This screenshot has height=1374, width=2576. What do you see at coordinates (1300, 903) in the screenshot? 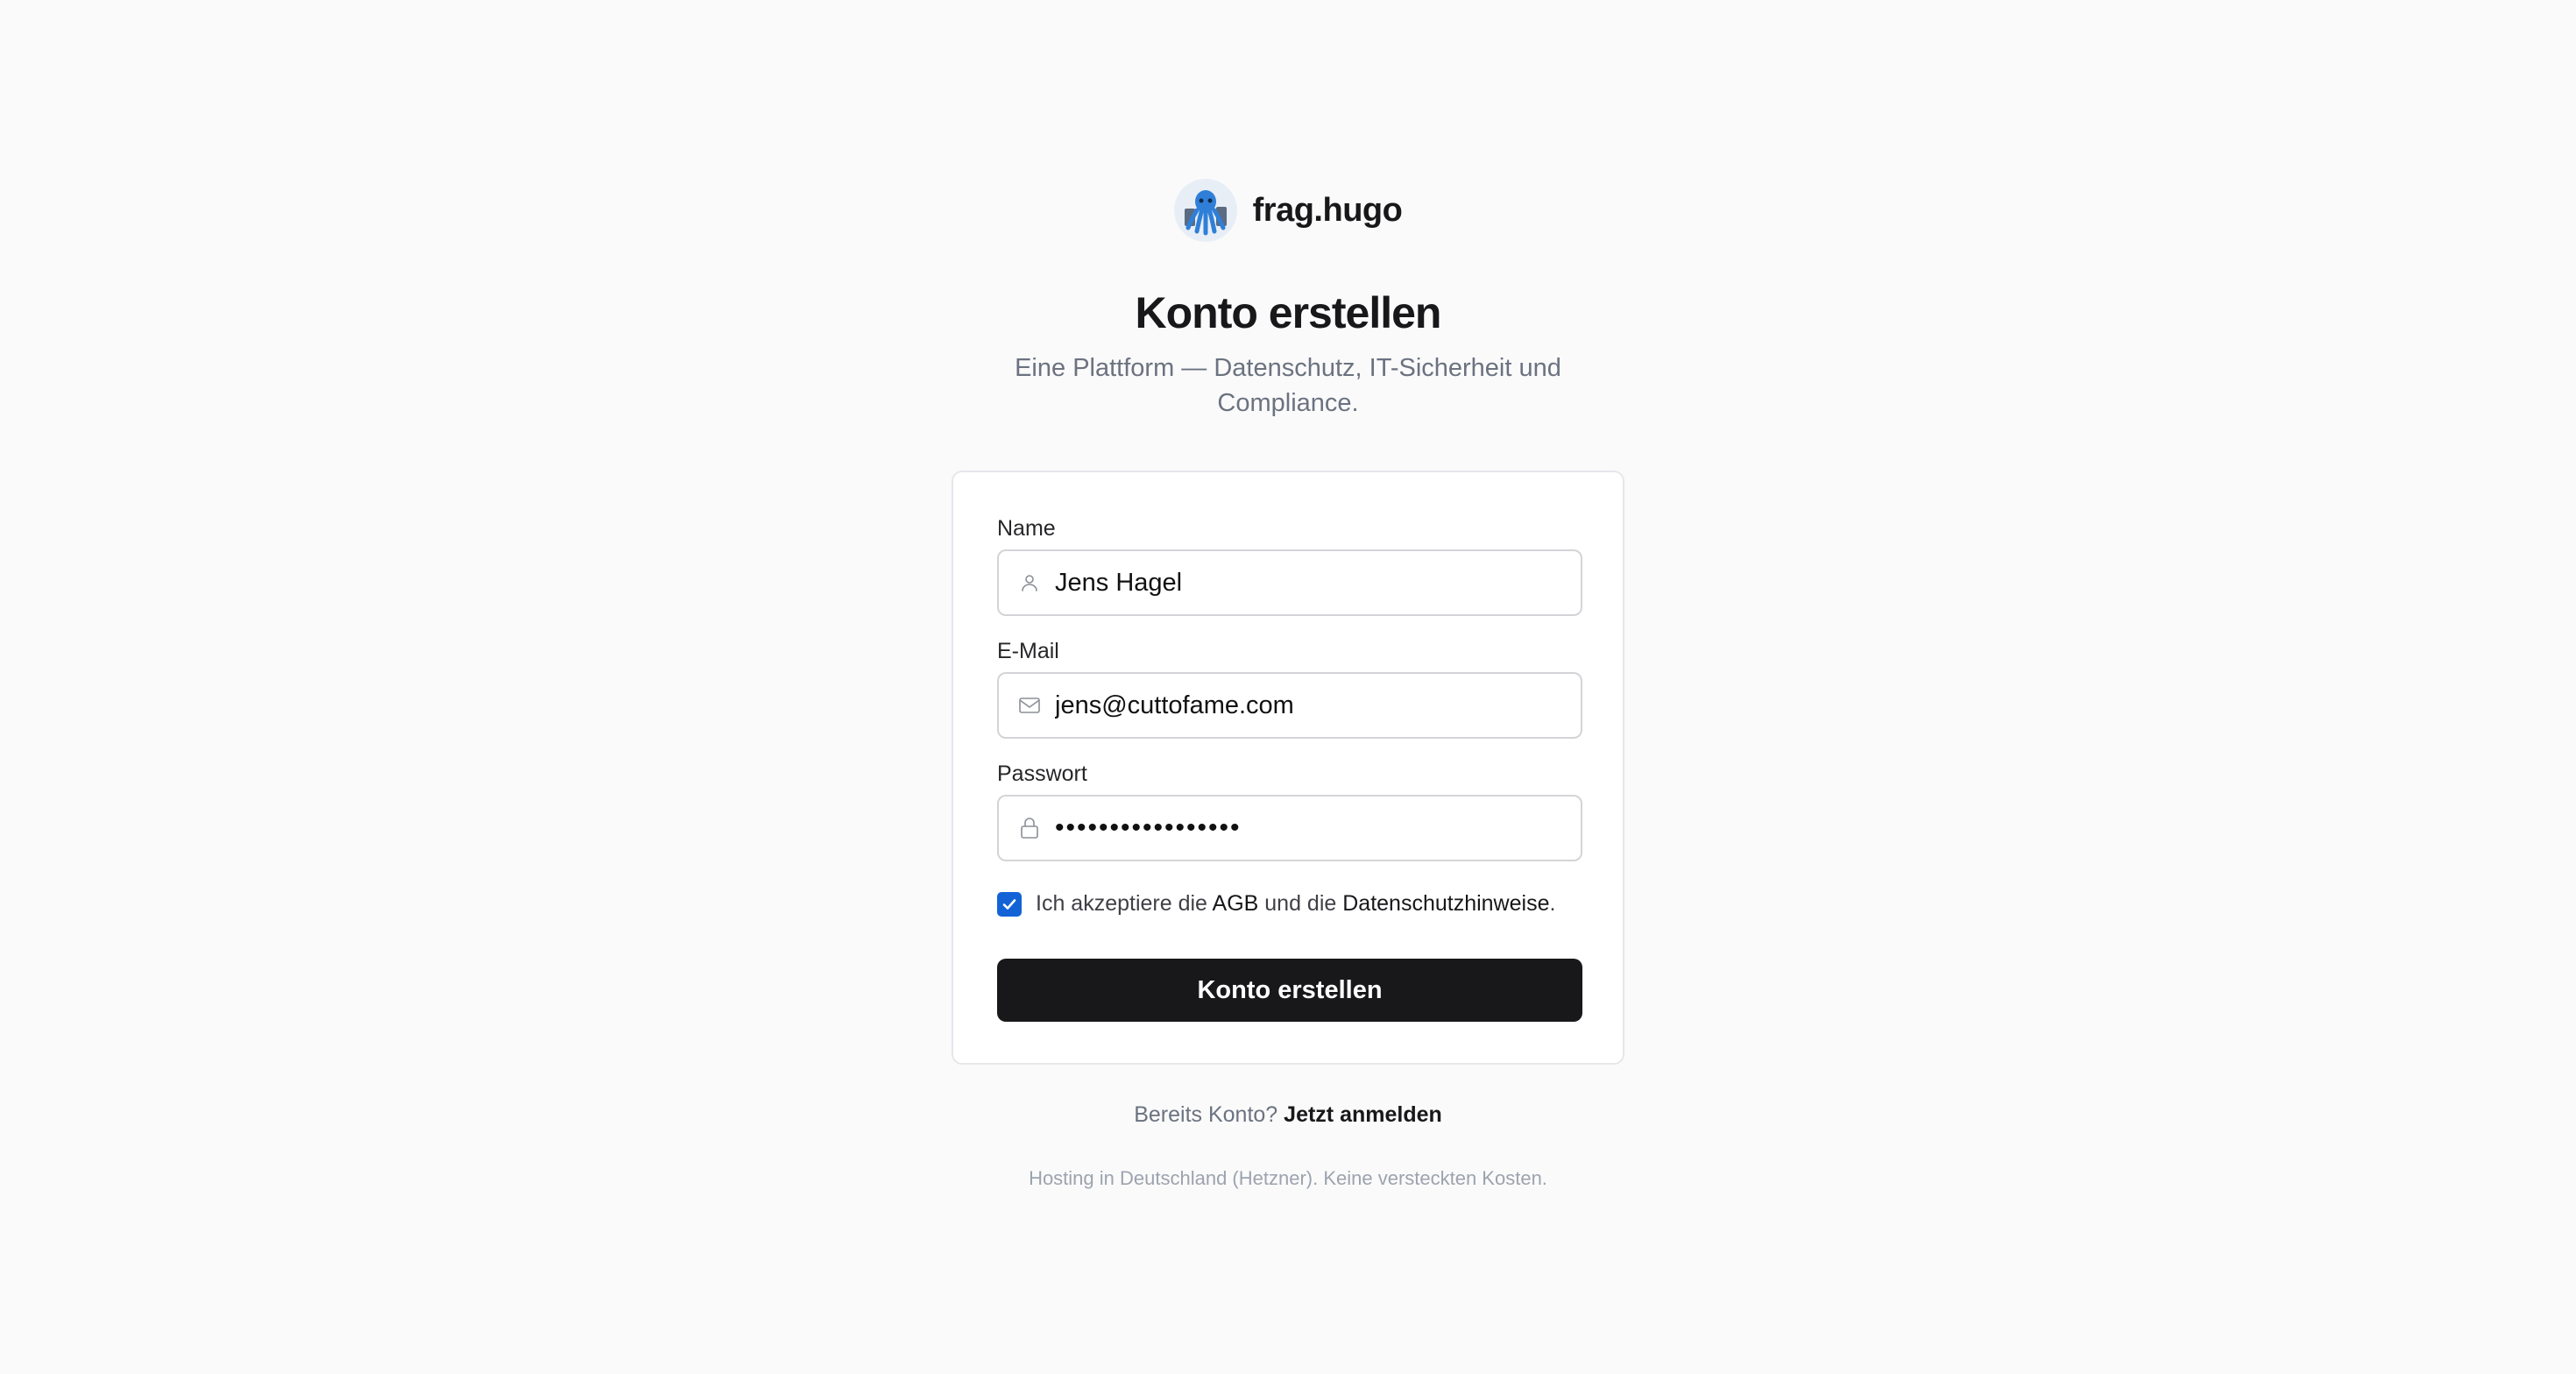
I see `consent-text-middle: und die` at bounding box center [1300, 903].